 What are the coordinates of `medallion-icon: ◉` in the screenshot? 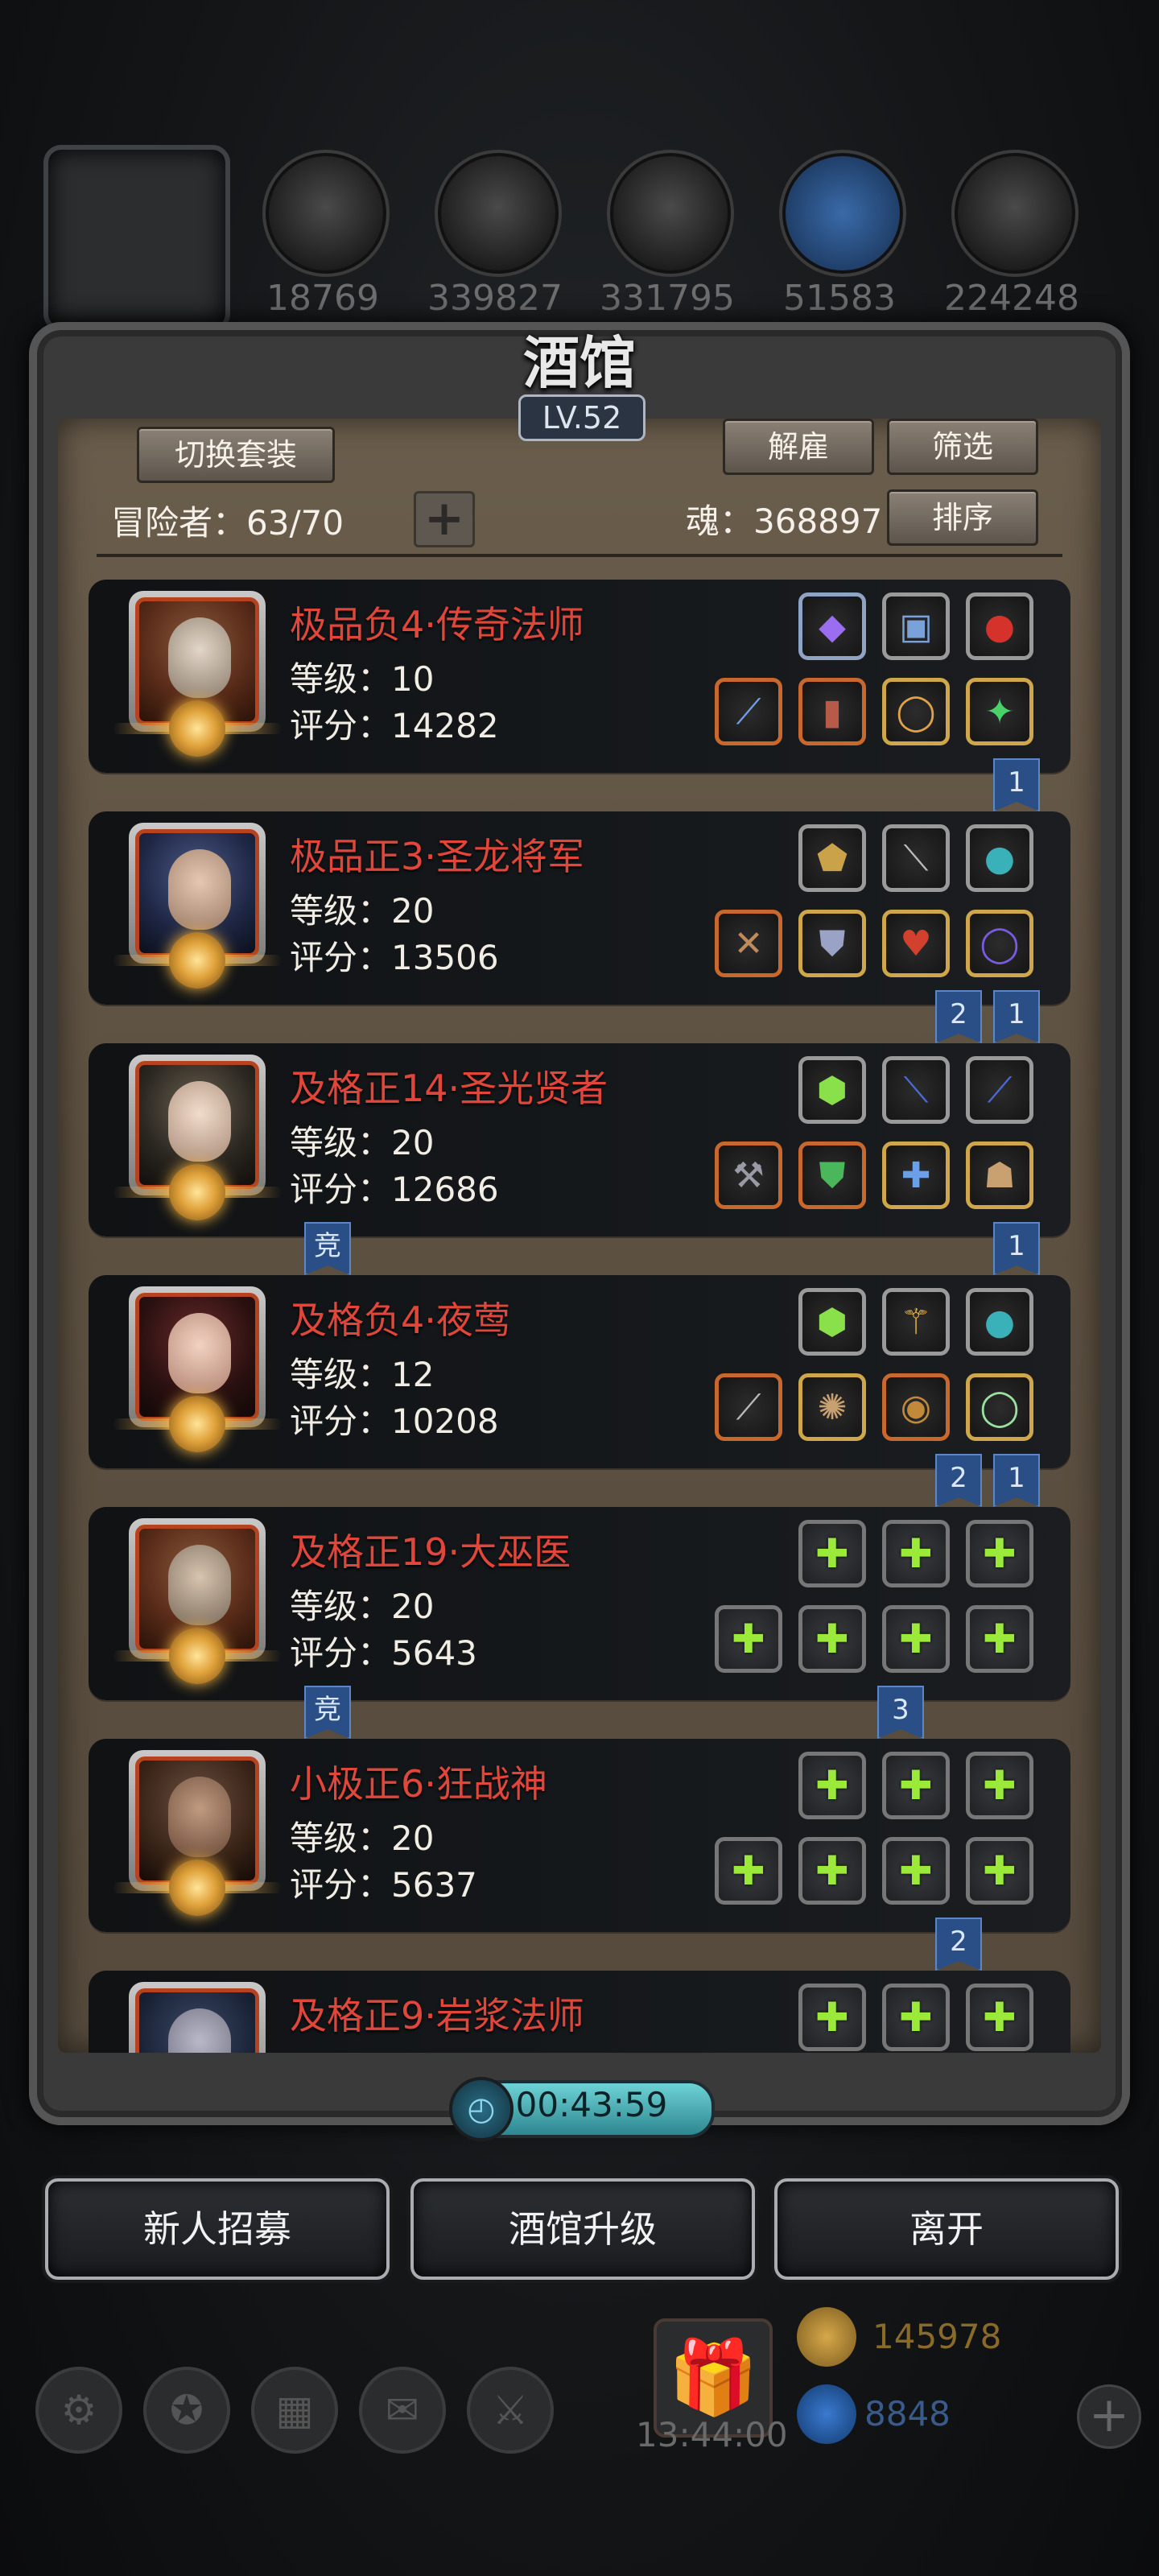 It's located at (916, 1407).